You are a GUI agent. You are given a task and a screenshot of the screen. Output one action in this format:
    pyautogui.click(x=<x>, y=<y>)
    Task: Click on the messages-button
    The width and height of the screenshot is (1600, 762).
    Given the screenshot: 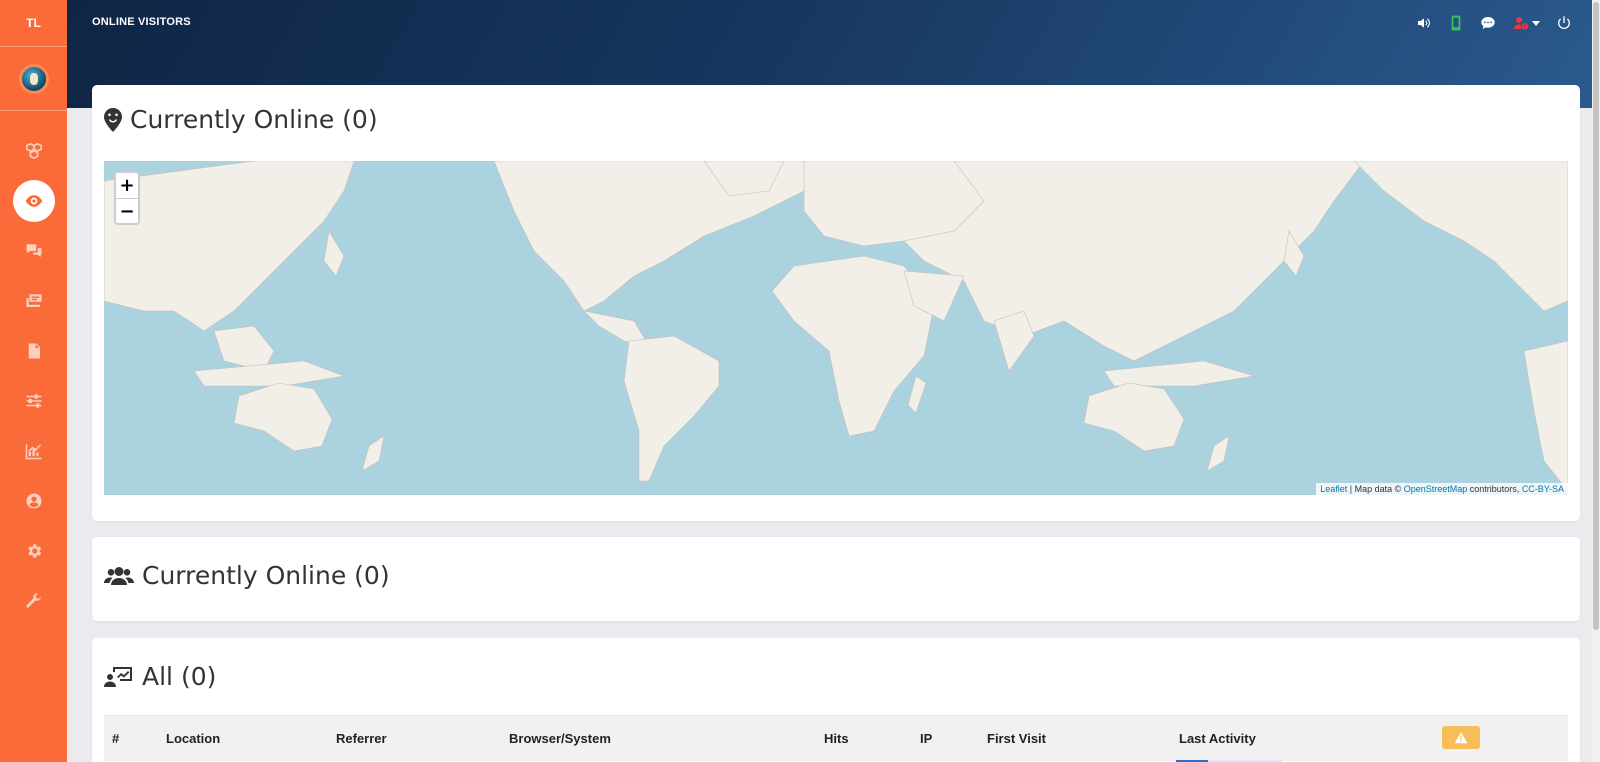 What is the action you would take?
    pyautogui.click(x=1488, y=23)
    